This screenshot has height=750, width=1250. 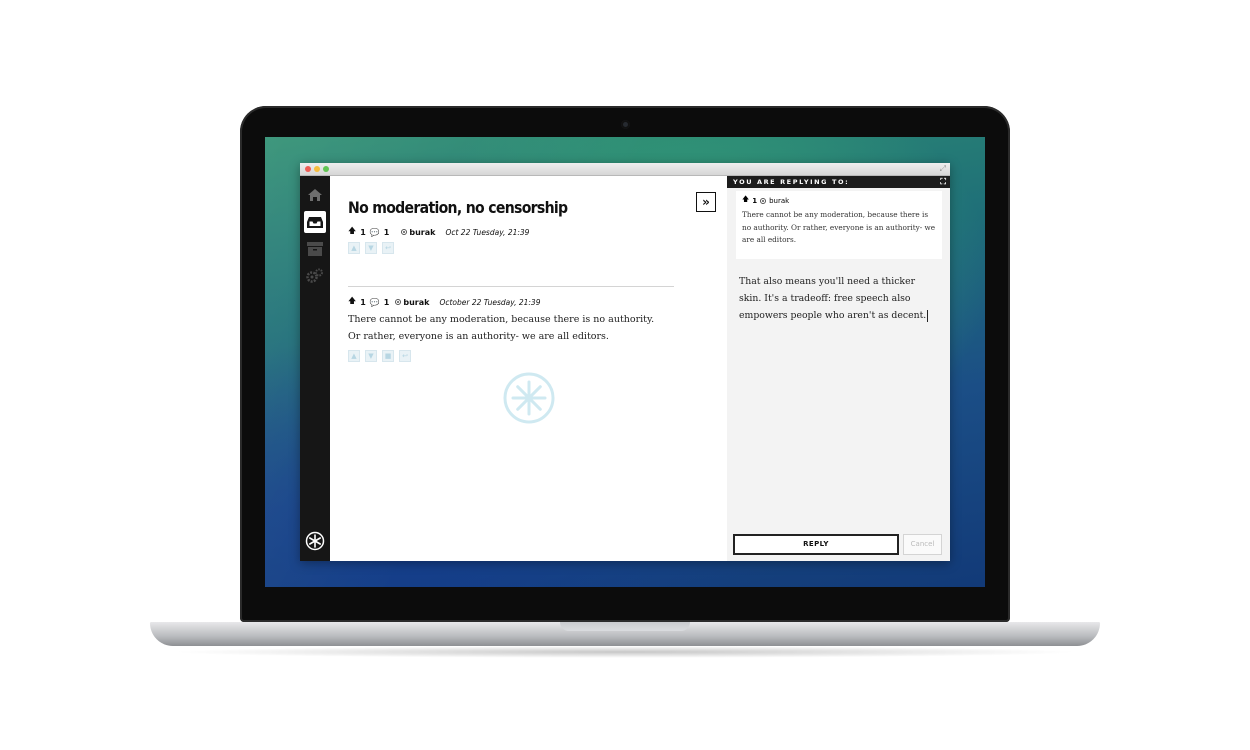 What do you see at coordinates (943, 182) in the screenshot?
I see `fullscreen-icon: ⛶` at bounding box center [943, 182].